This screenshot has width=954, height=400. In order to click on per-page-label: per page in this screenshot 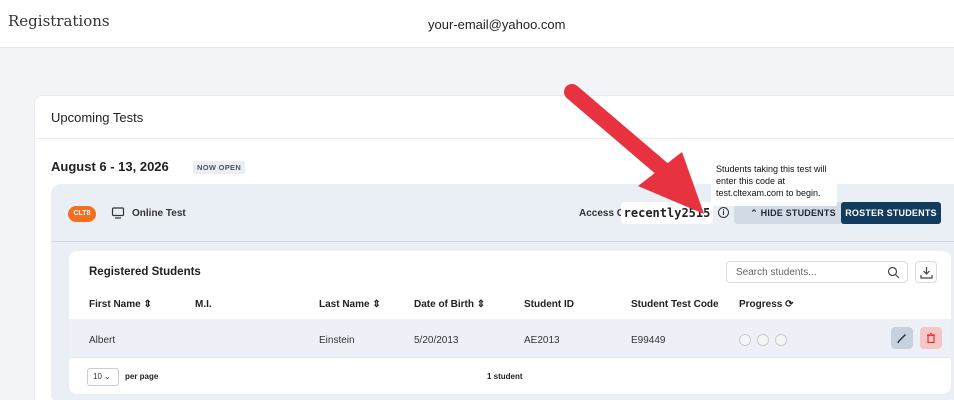, I will do `click(142, 376)`.